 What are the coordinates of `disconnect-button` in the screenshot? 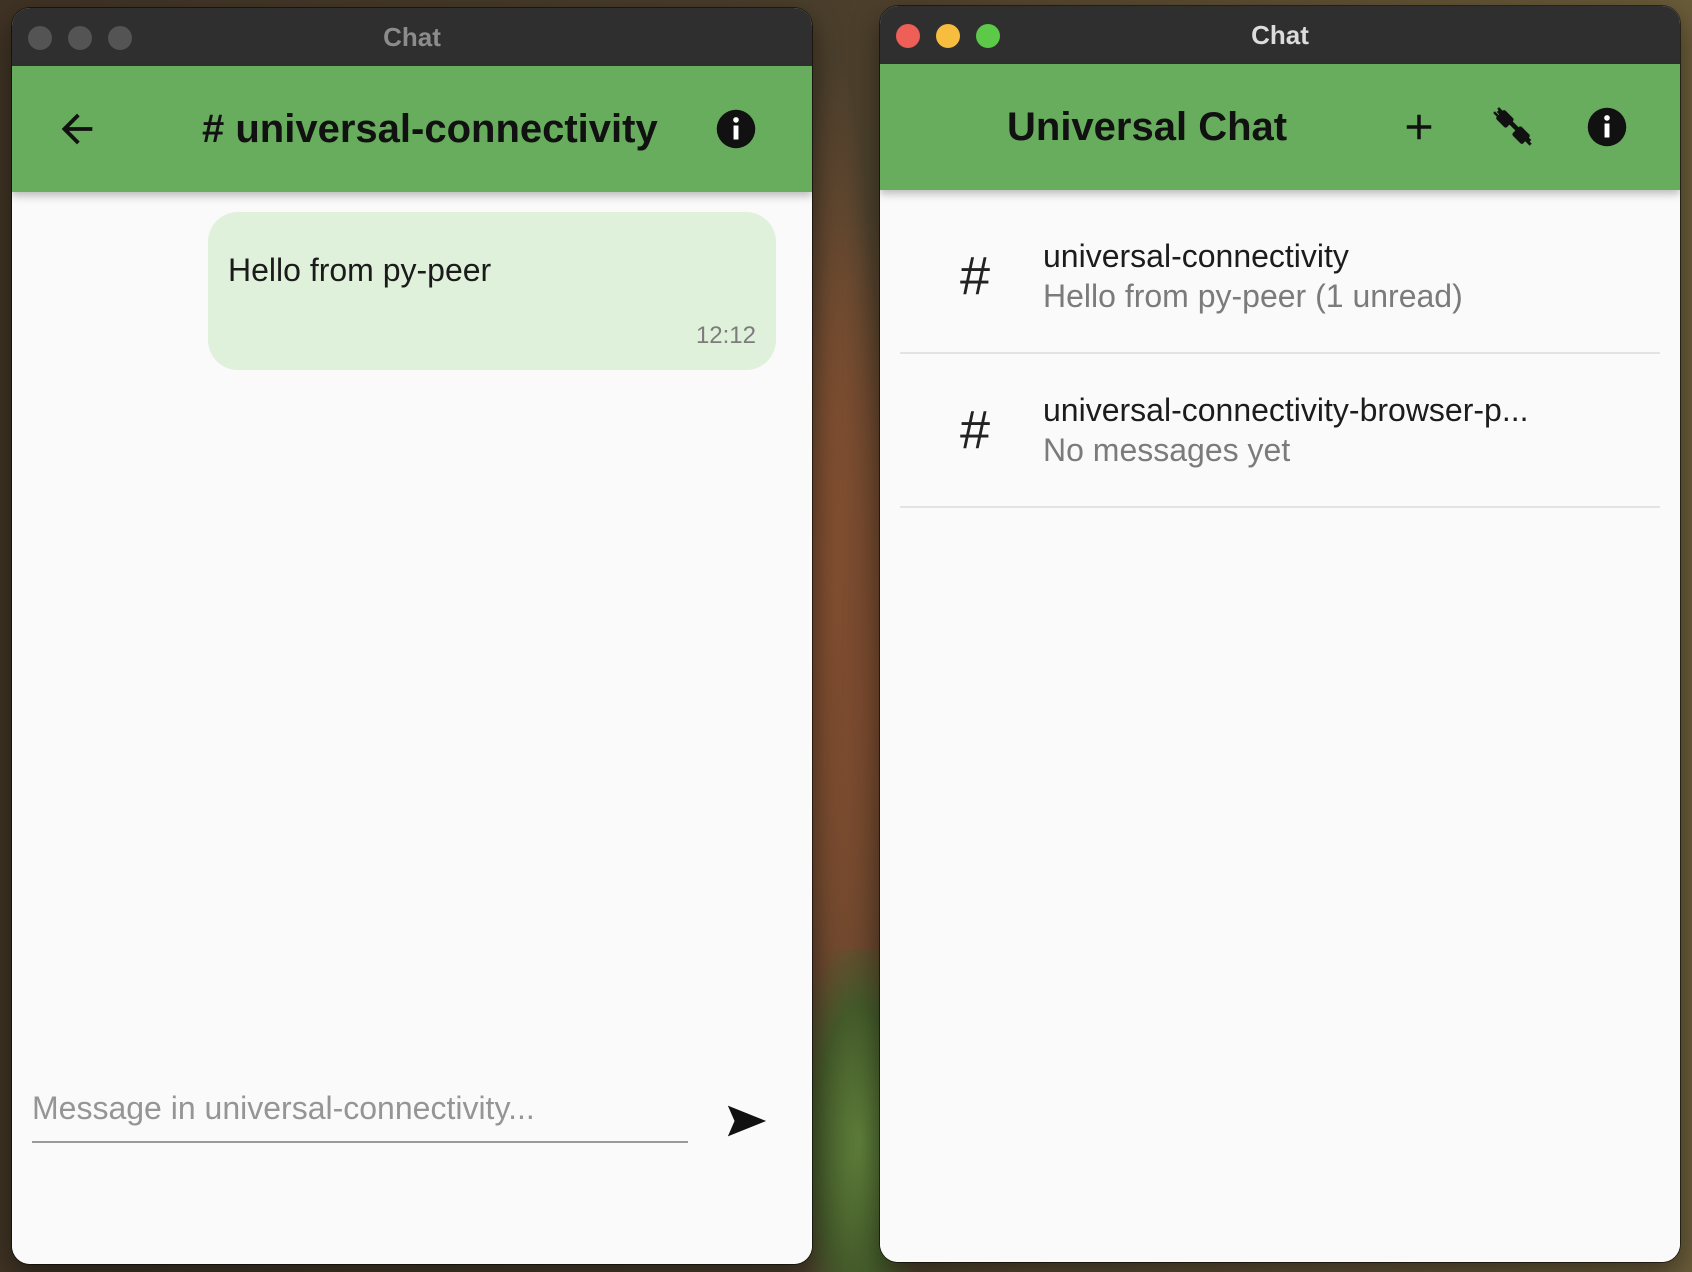 It's located at (1513, 127).